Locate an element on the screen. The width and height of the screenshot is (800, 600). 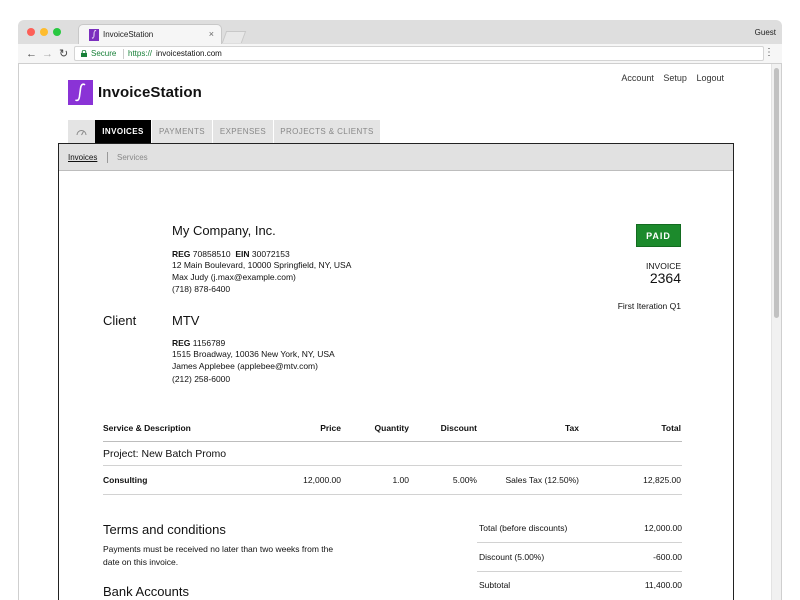
browser-titlebar: ∫ InvoiceStation × Guest is located at coordinates (400, 32).